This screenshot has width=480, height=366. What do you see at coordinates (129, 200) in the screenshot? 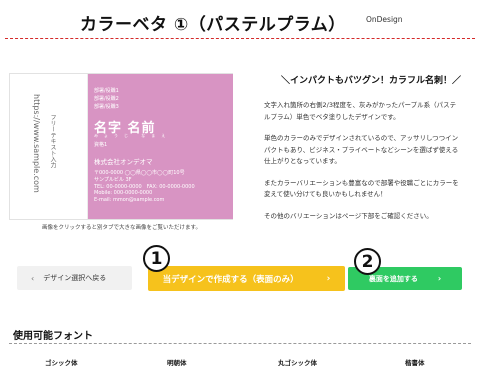
I see `card-email: E-mail: mmon@sample.com` at bounding box center [129, 200].